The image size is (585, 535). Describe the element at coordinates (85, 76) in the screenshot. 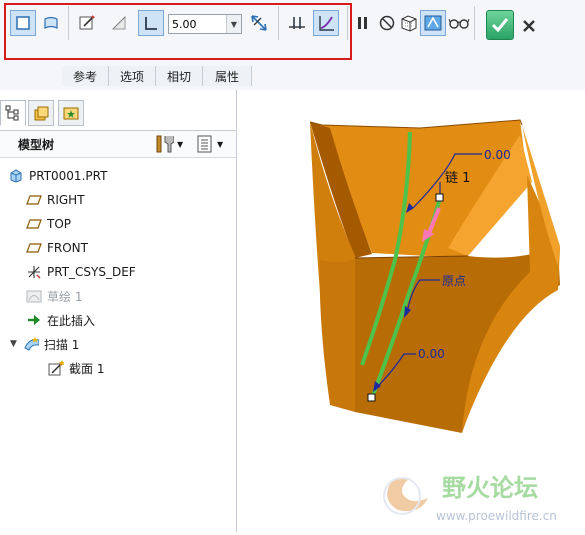

I see `tab-references: 参考` at that location.